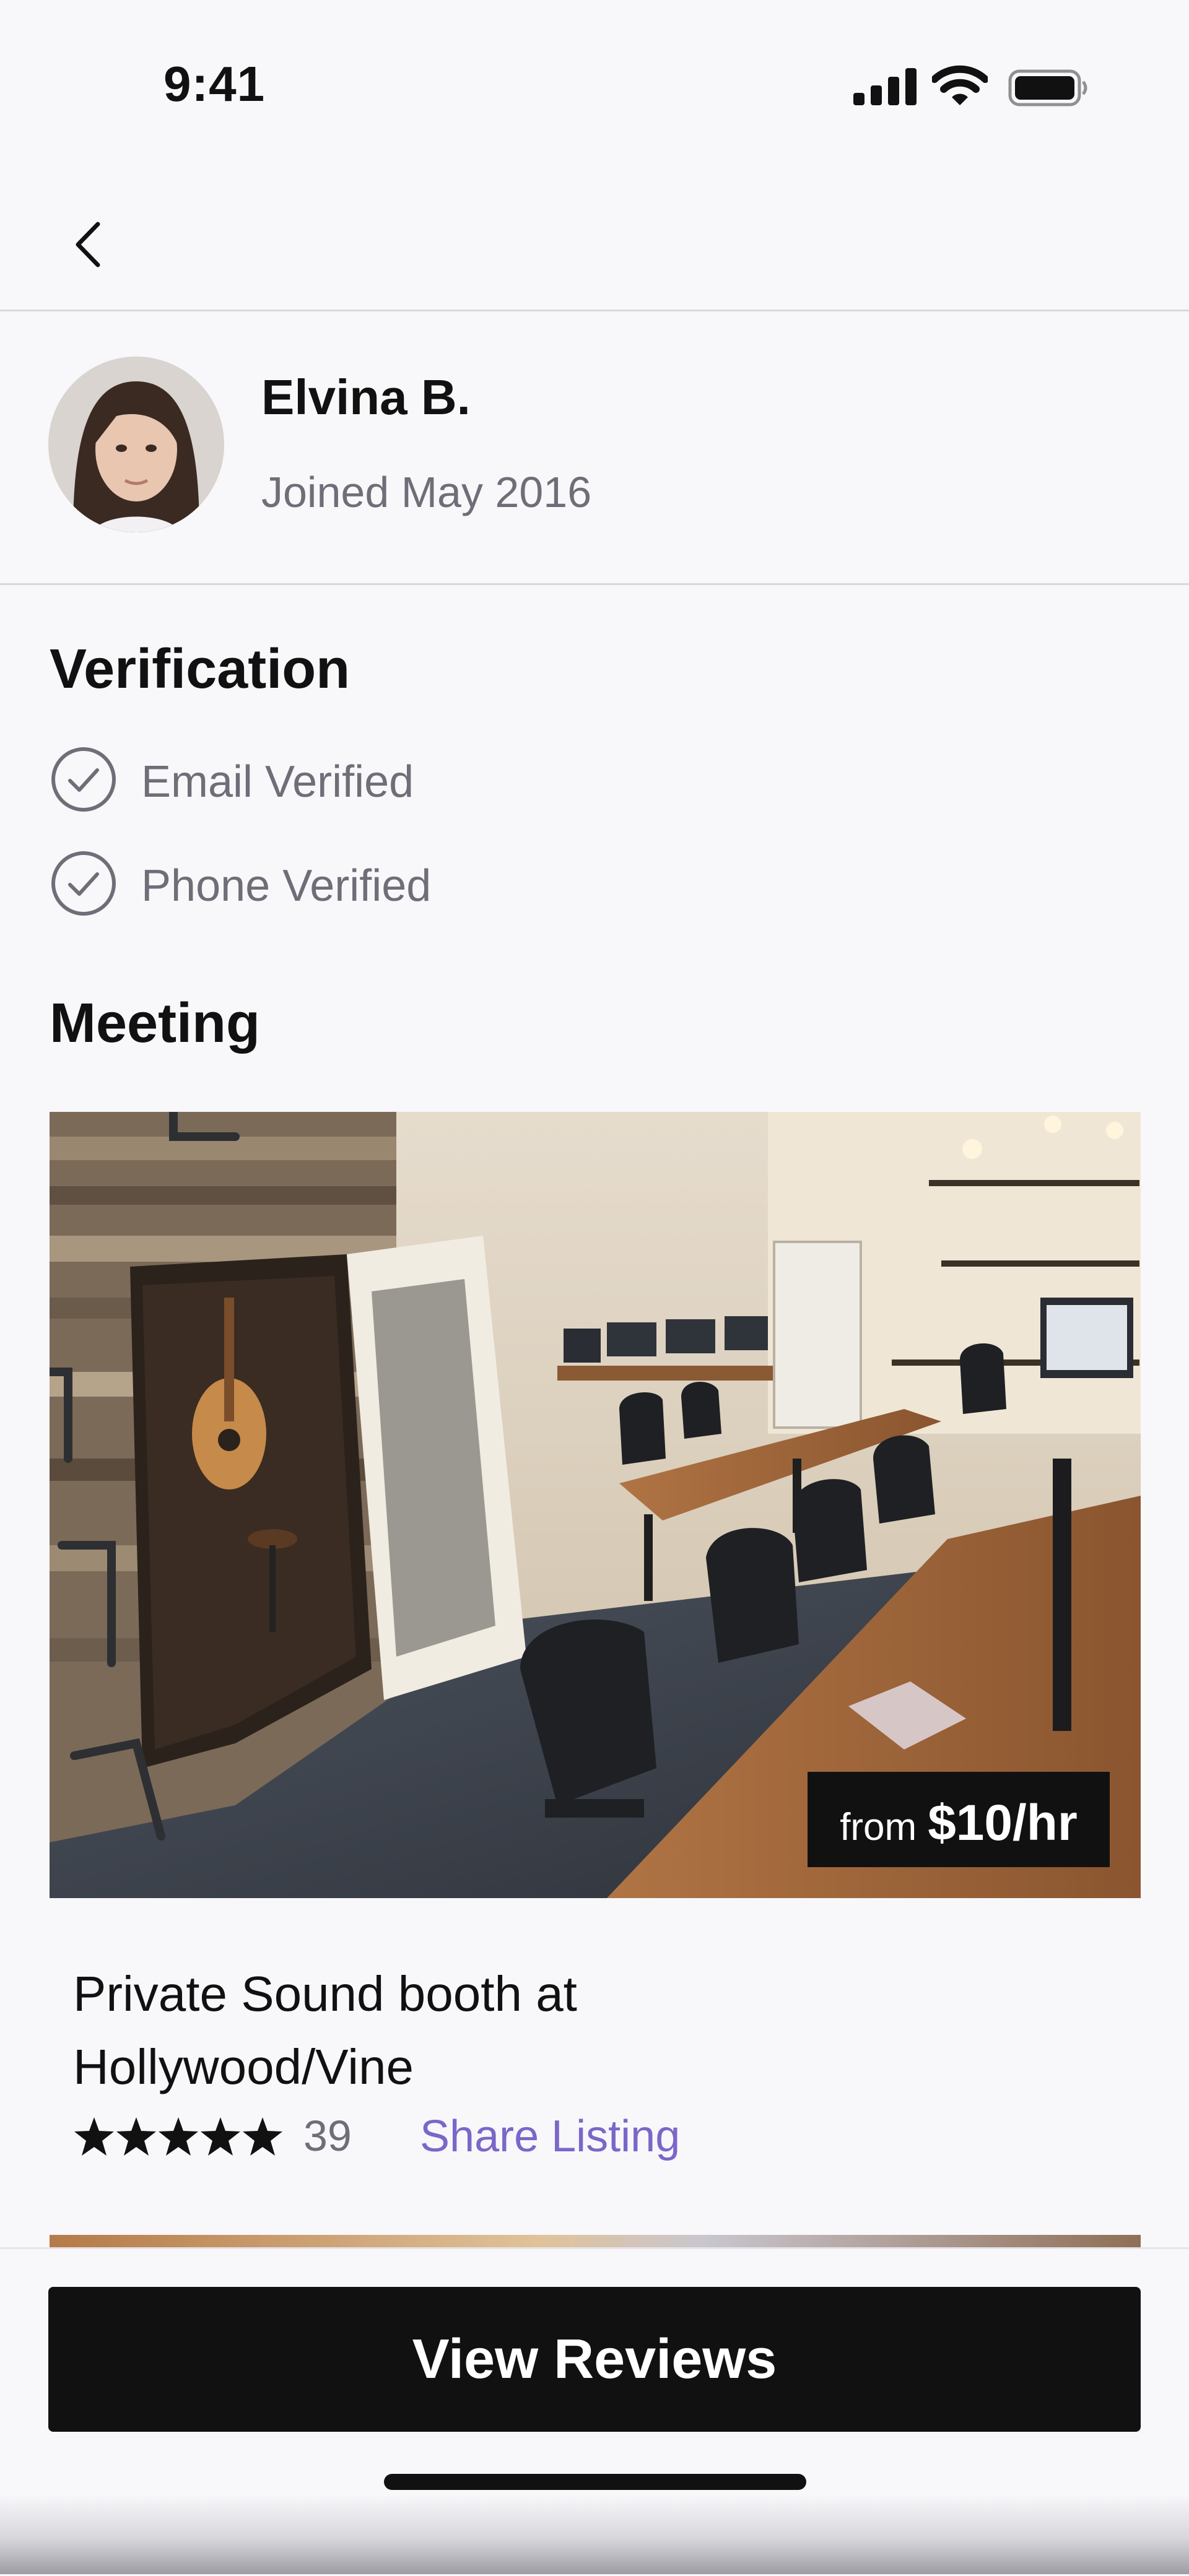  I want to click on phone-verified-label: Phone Verified, so click(286, 886).